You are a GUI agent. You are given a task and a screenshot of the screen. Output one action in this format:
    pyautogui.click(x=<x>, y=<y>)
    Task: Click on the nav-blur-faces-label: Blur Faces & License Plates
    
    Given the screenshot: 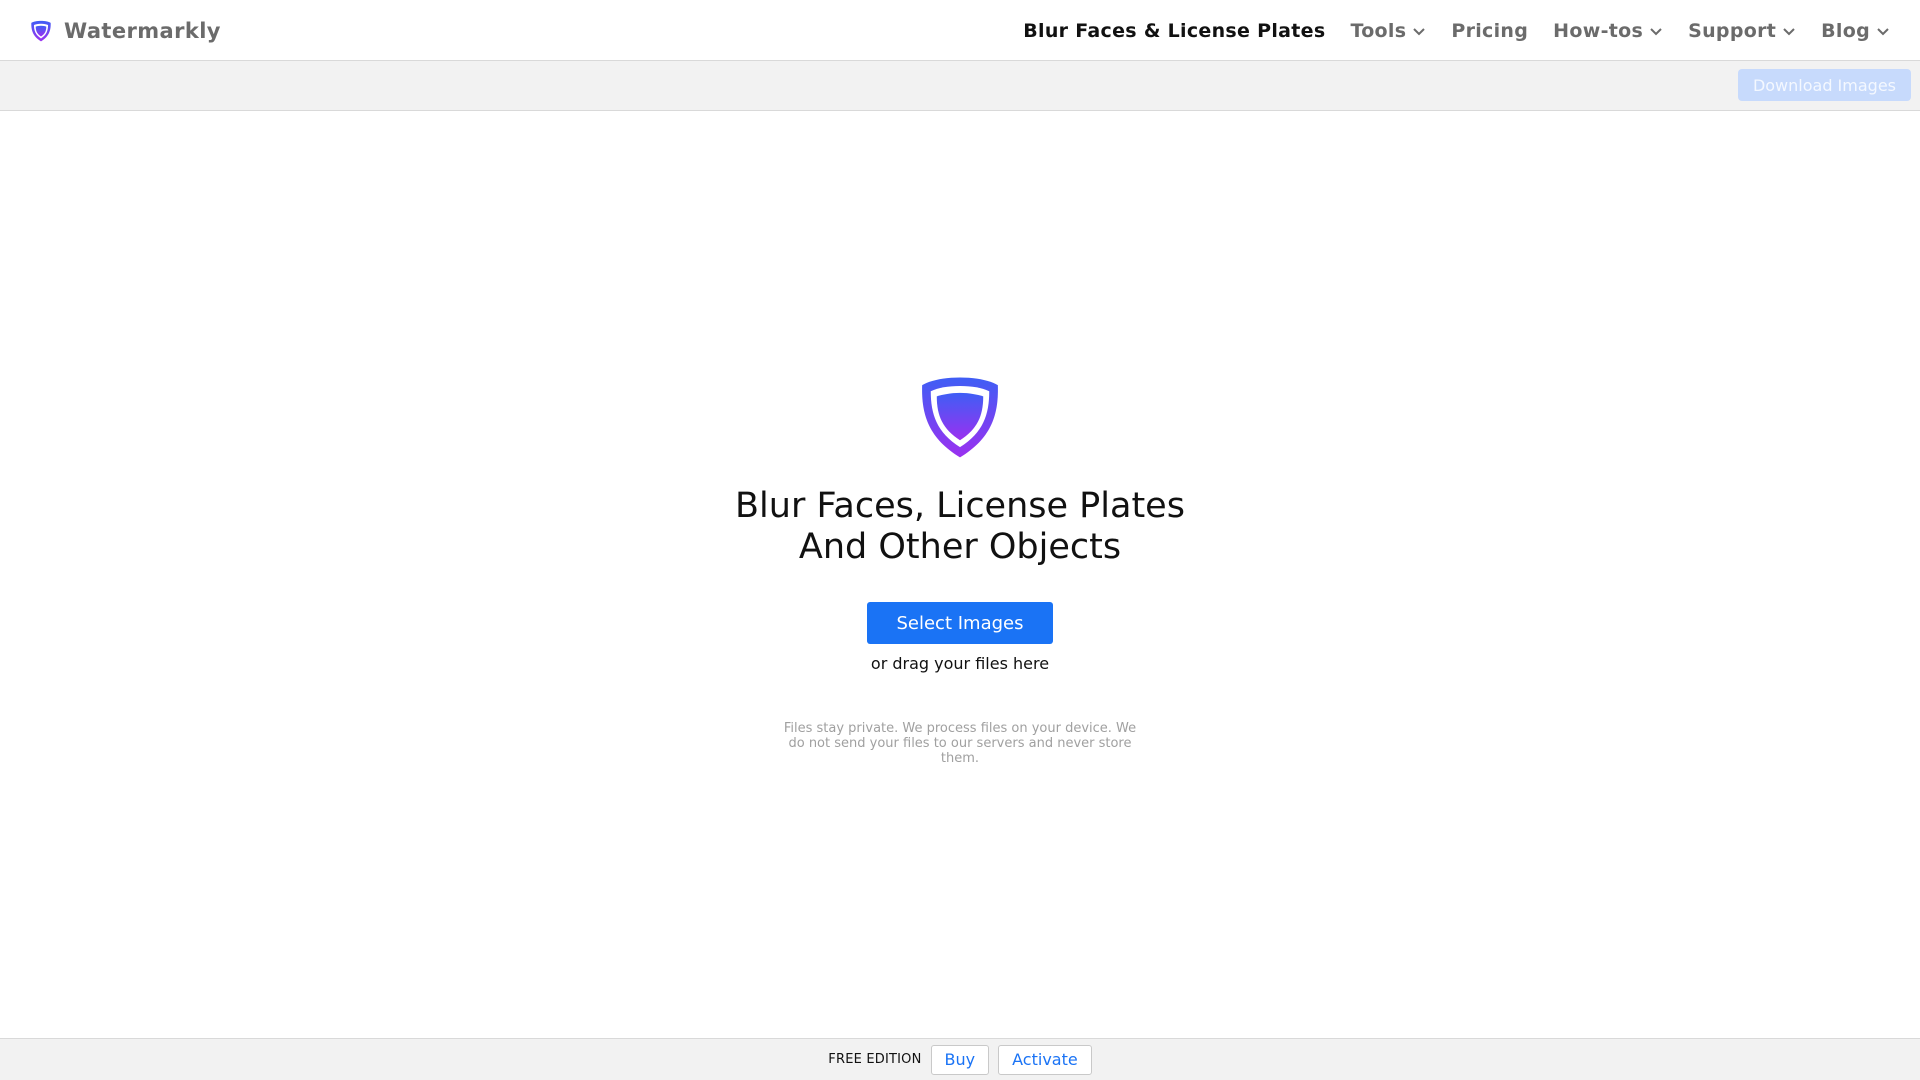 What is the action you would take?
    pyautogui.click(x=1174, y=30)
    